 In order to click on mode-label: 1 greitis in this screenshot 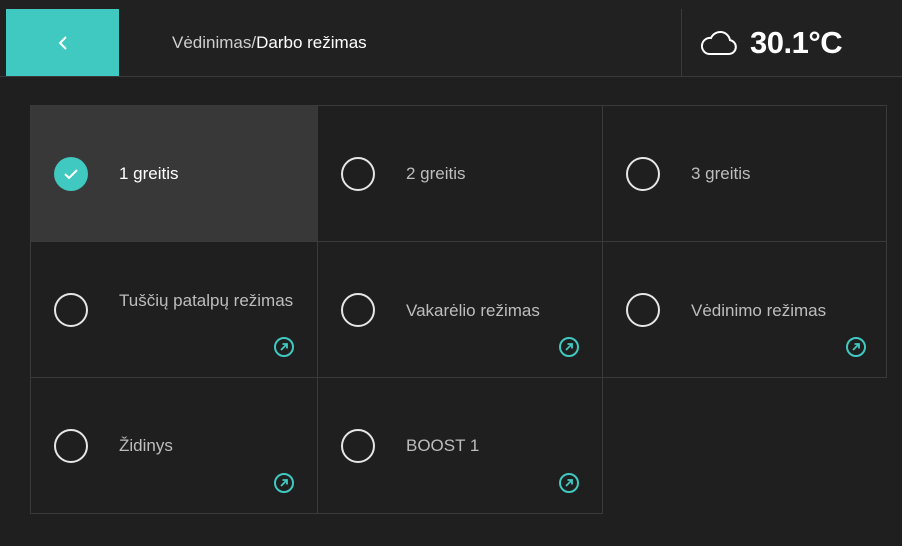, I will do `click(149, 173)`.